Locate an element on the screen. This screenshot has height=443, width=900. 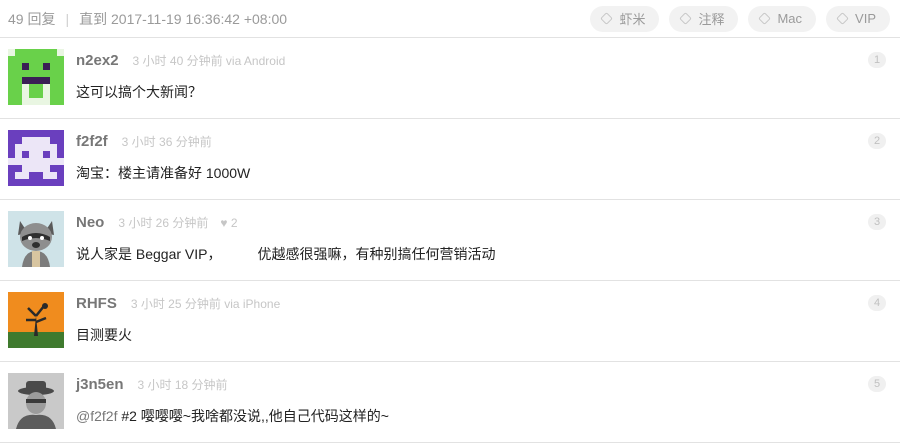
floor-number: 2 is located at coordinates (877, 141).